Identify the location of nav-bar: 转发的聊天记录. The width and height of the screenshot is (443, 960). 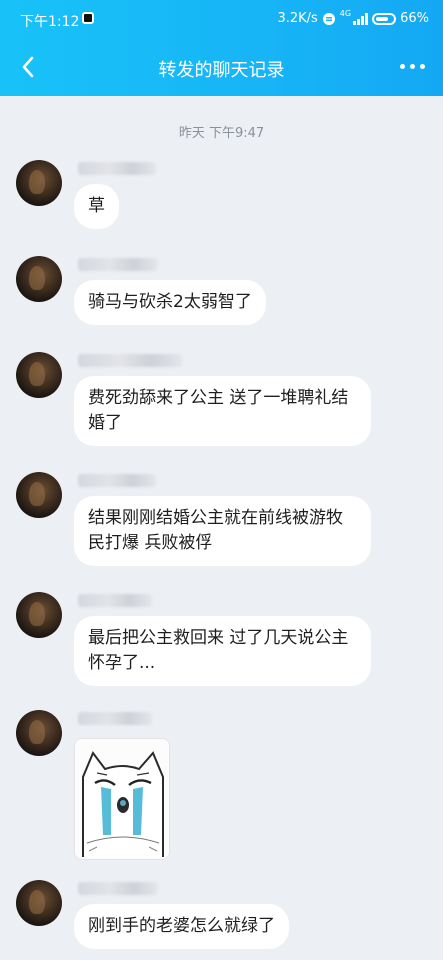
(221, 67).